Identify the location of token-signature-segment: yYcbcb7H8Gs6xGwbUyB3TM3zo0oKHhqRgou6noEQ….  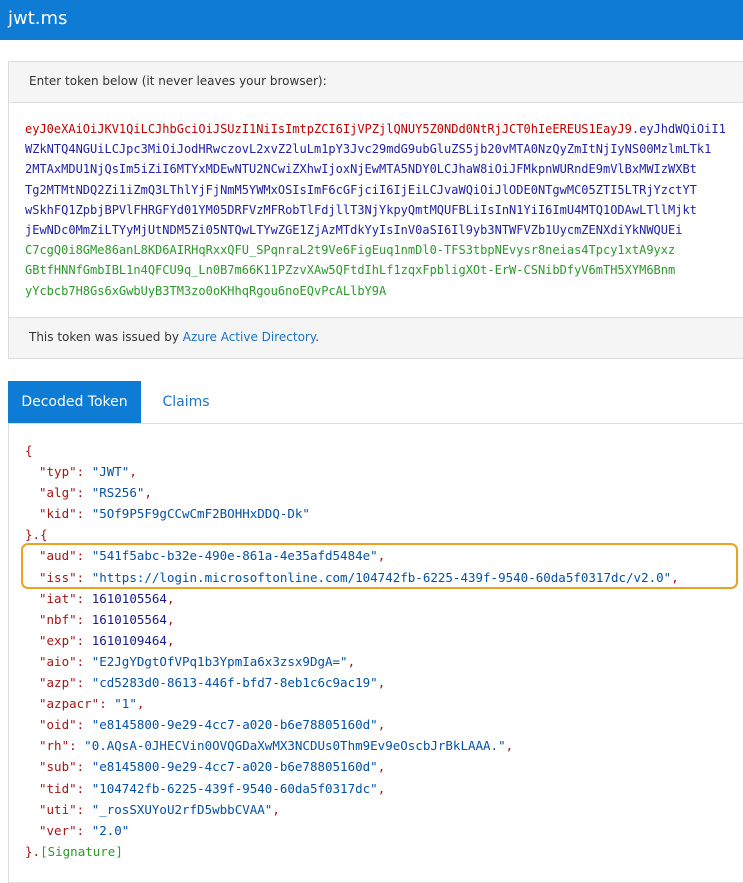
(206, 290).